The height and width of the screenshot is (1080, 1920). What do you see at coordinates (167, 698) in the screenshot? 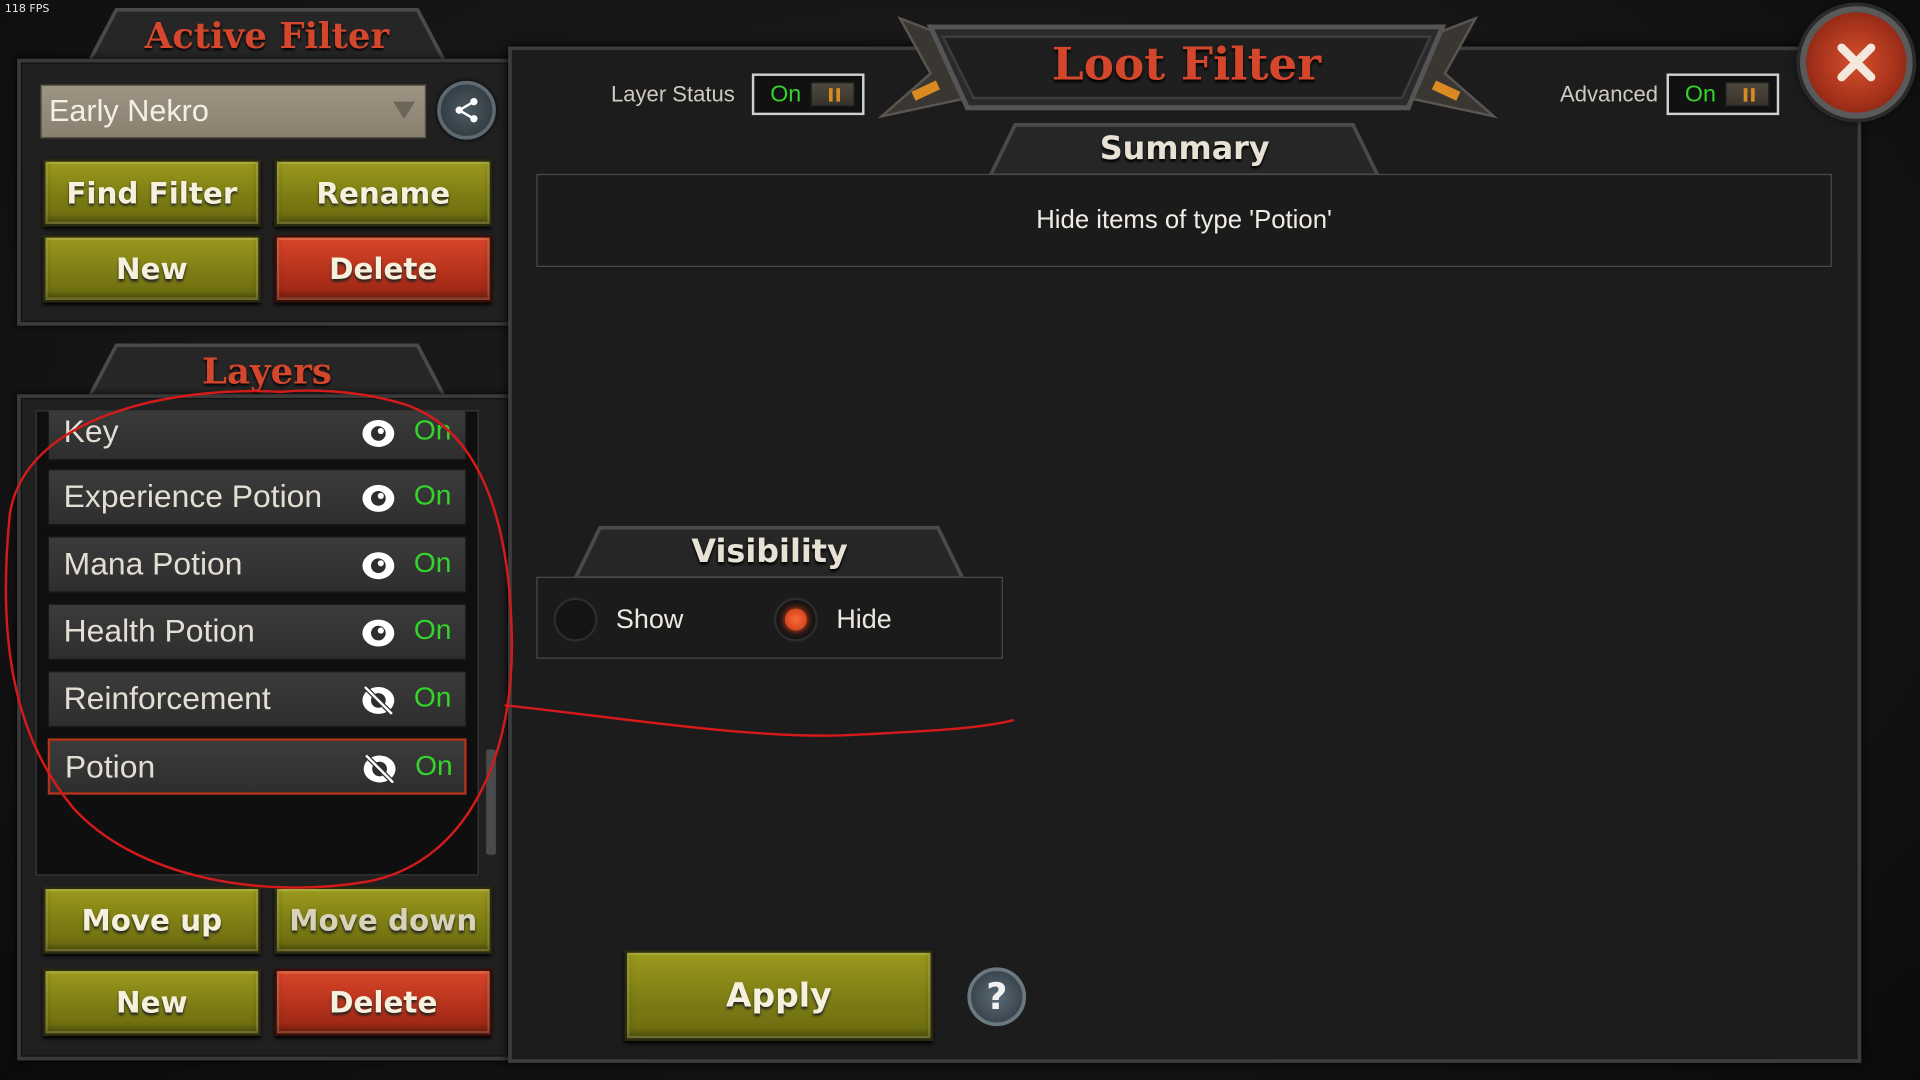
I see `layer-label: Reinforcement` at bounding box center [167, 698].